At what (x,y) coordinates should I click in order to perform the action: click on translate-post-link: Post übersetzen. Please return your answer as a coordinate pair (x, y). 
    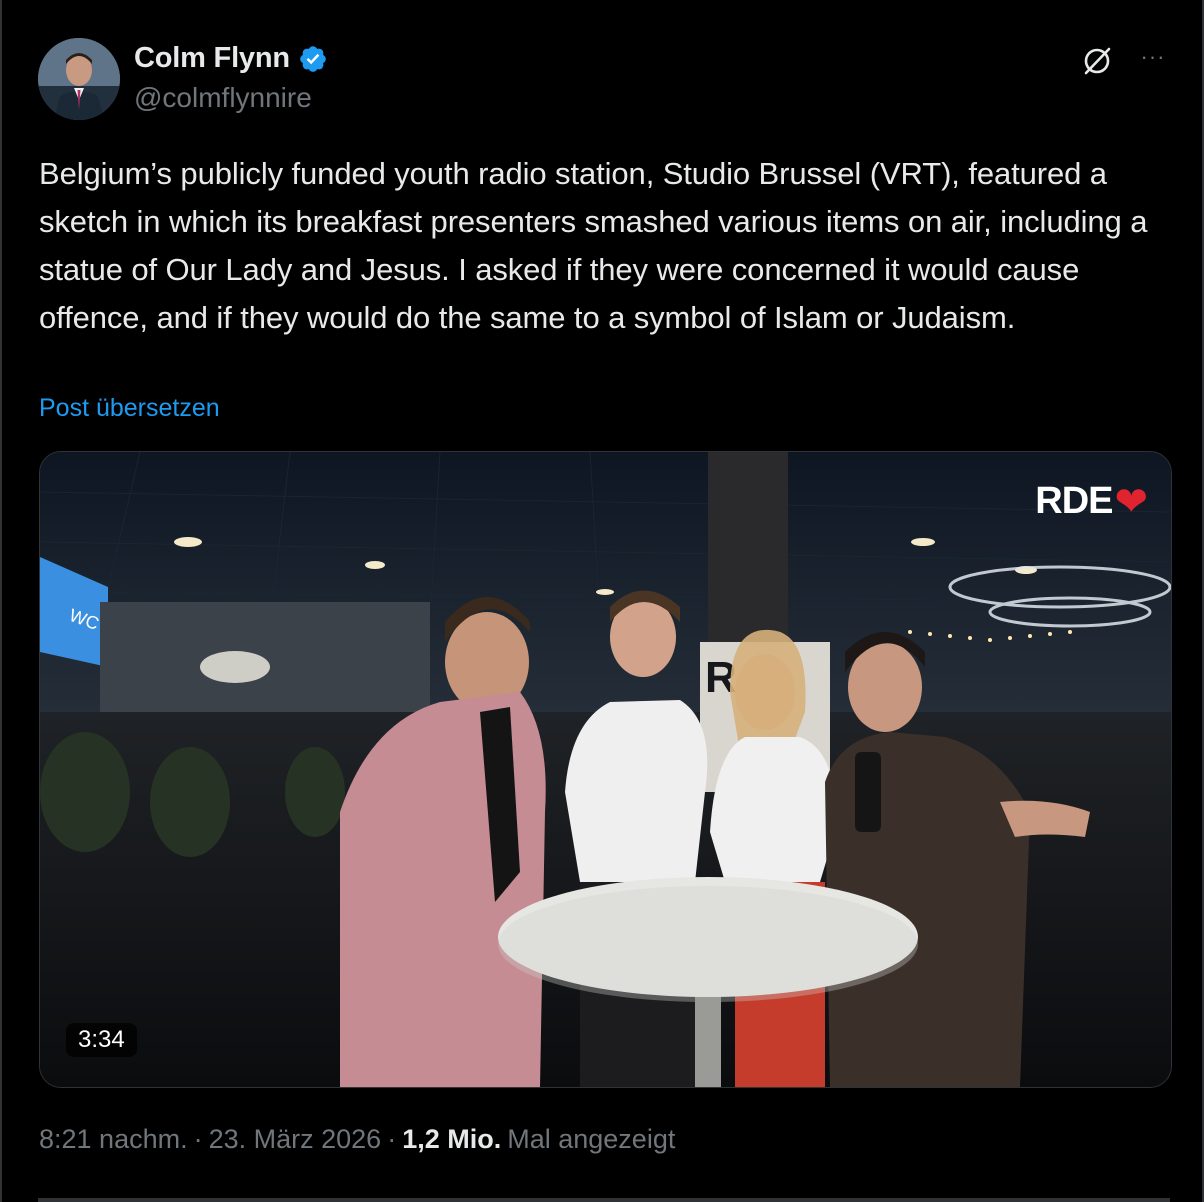
    Looking at the image, I should click on (129, 408).